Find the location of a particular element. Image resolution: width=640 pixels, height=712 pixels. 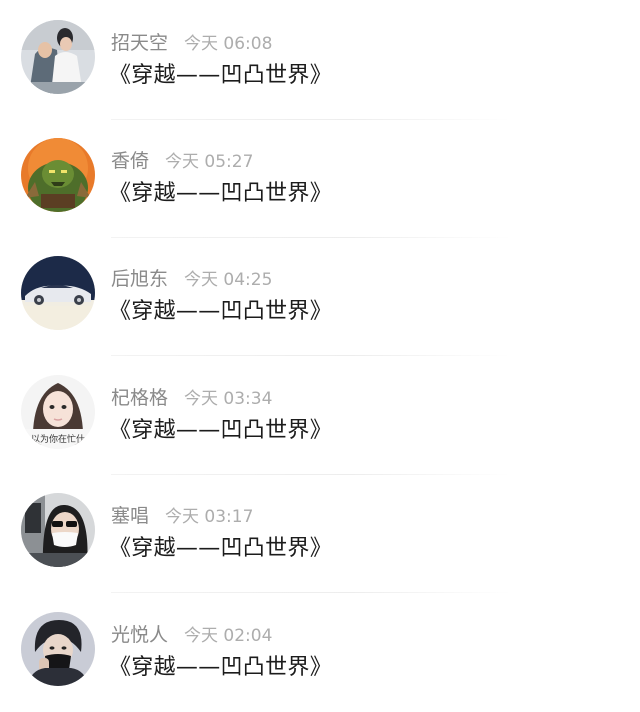

avatar-person-mask-sunglasses-icon is located at coordinates (58, 530).